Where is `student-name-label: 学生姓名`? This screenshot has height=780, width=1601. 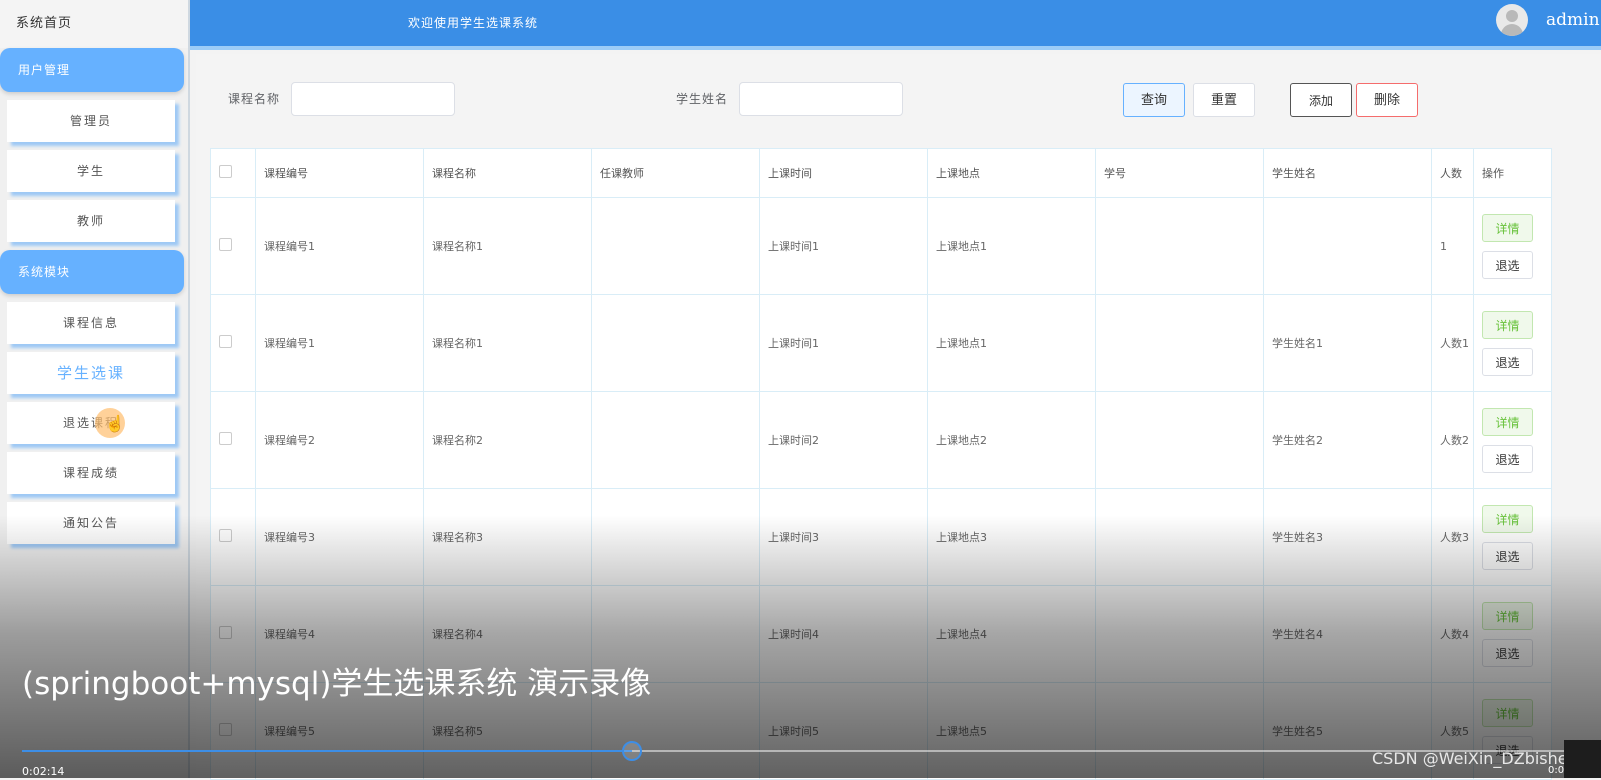
student-name-label: 学生姓名 is located at coordinates (702, 99).